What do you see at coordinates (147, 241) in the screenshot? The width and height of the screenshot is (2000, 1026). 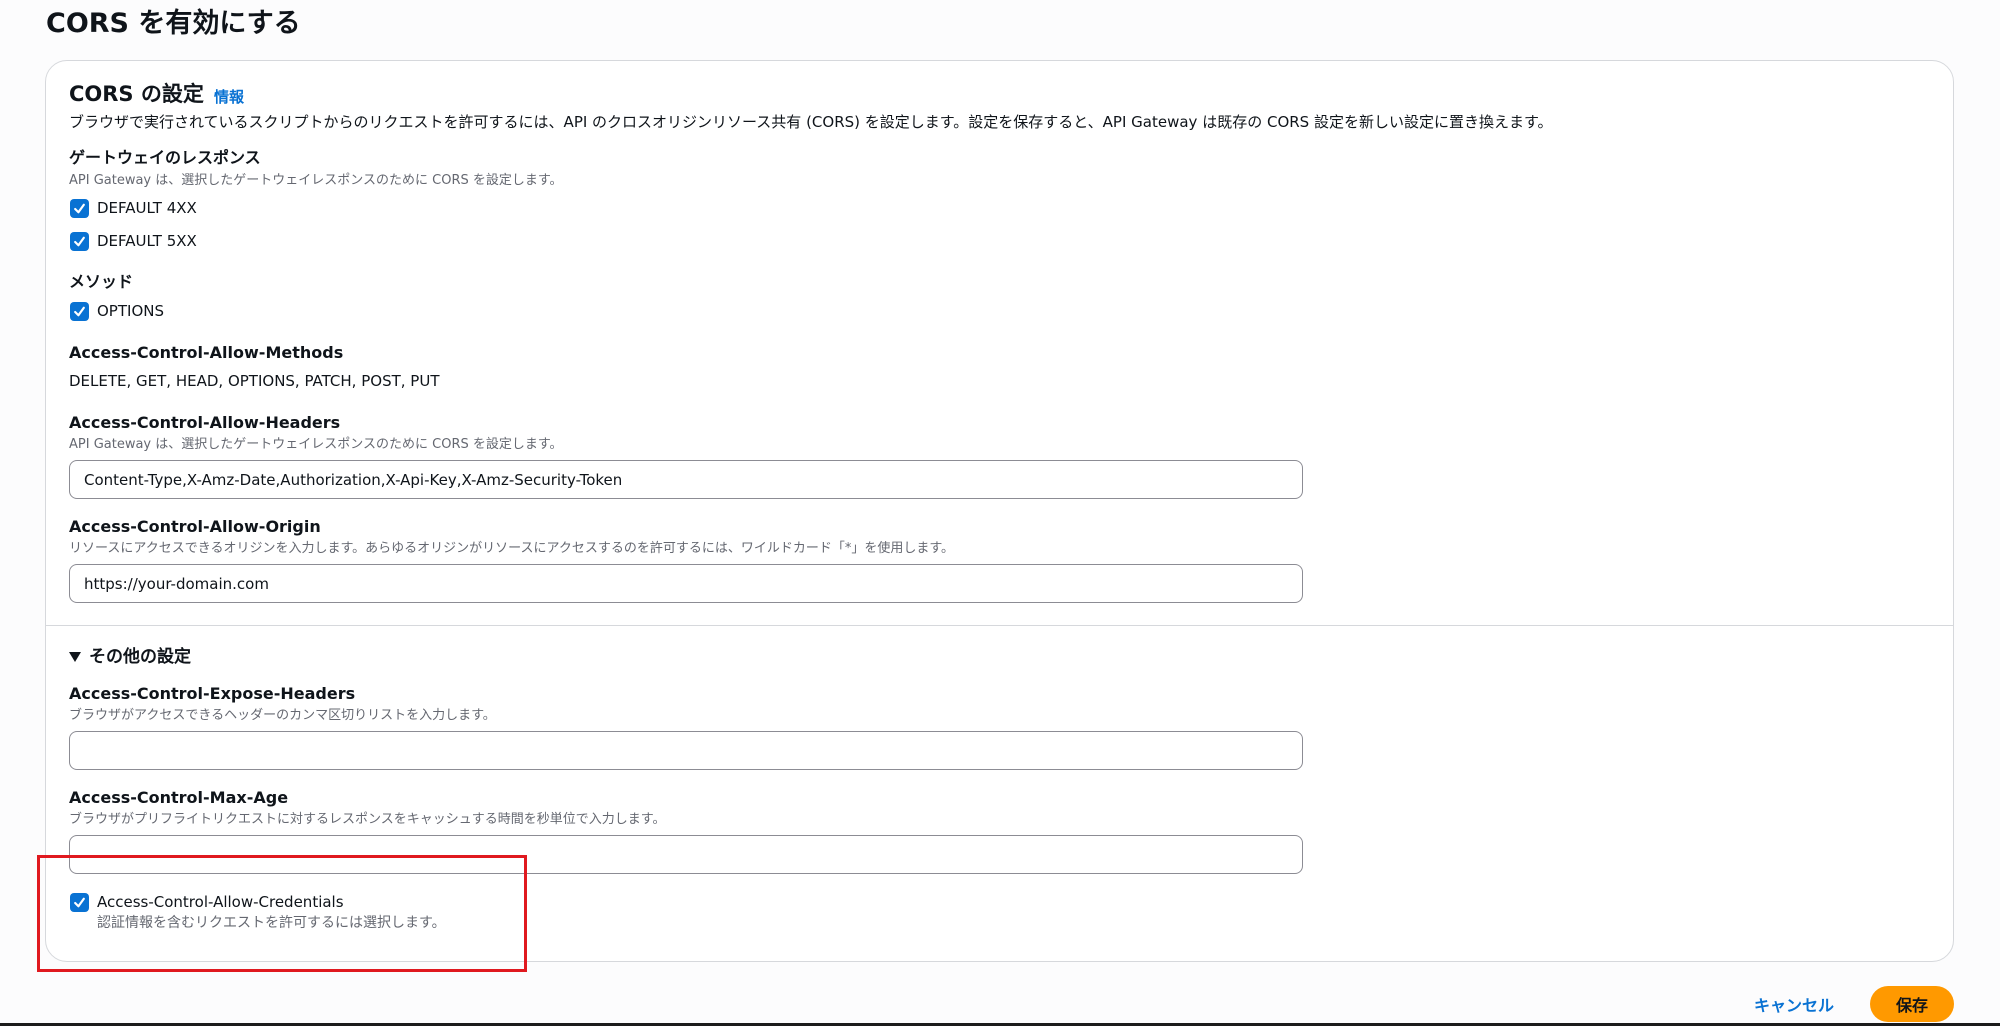 I see `default-5xx-label: DEFAULT 5XX` at bounding box center [147, 241].